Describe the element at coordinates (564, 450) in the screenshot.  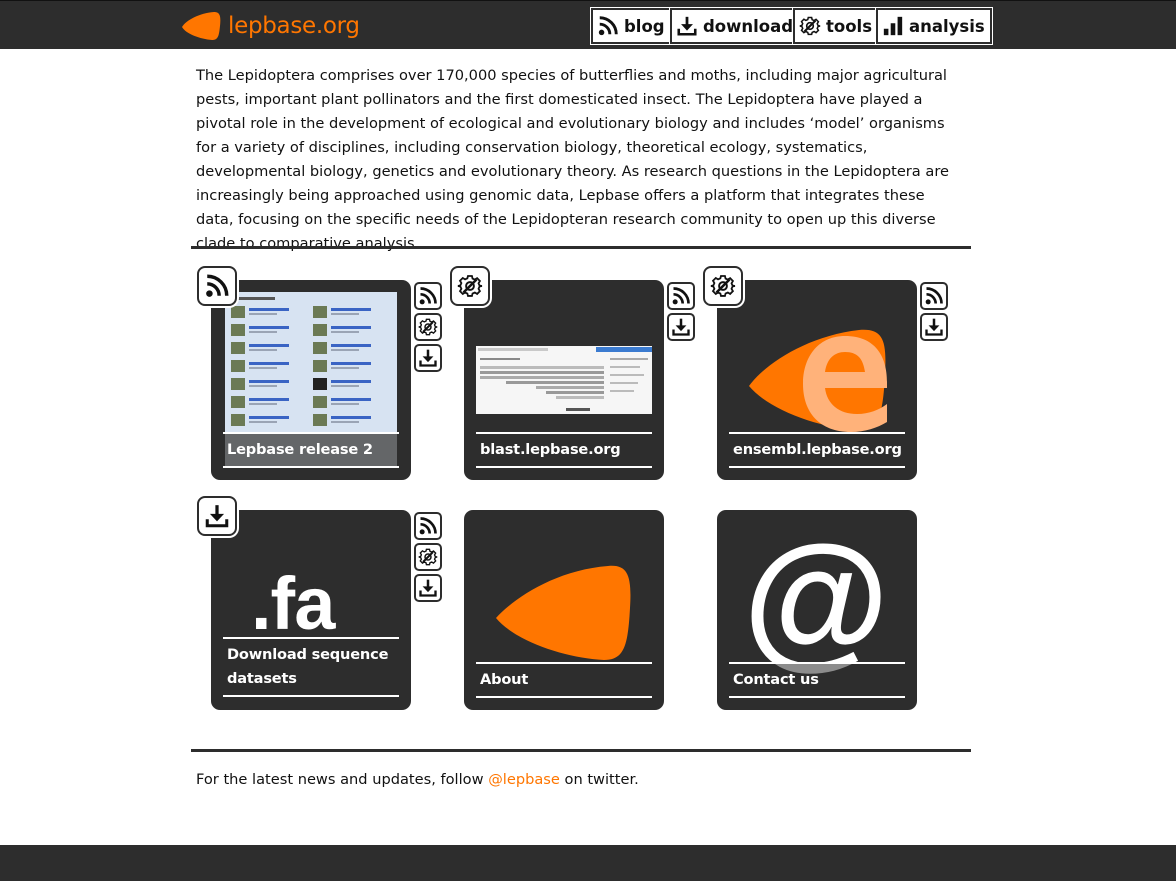
I see `tile-label: blast.lepbase.org` at that location.